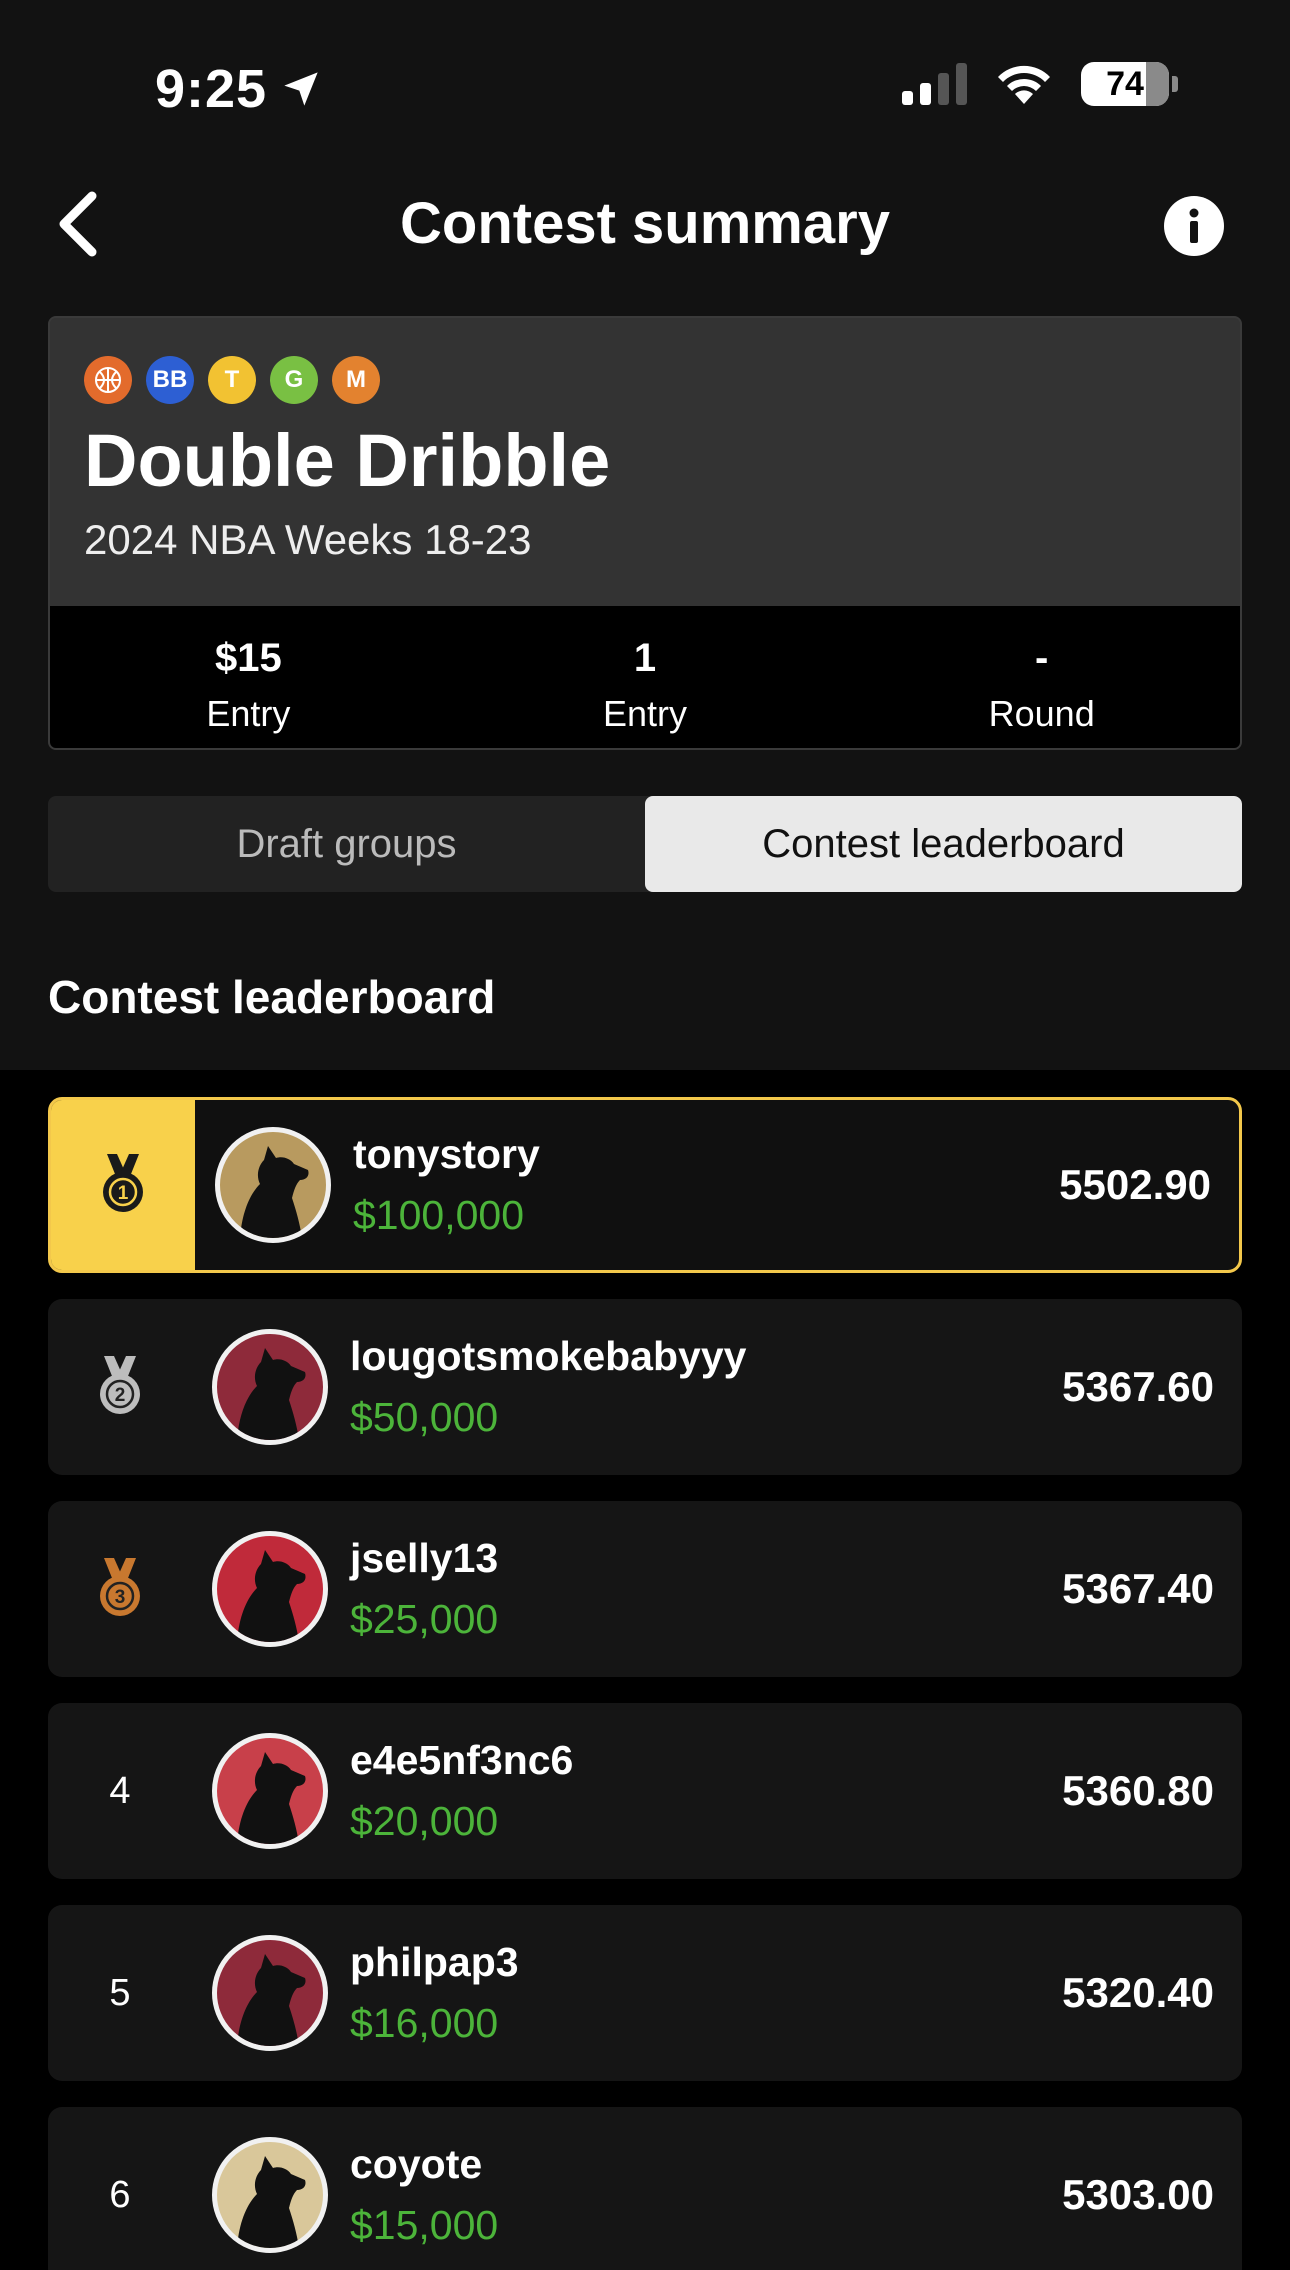  What do you see at coordinates (120, 1597) in the screenshot?
I see `svg-text: 3` at bounding box center [120, 1597].